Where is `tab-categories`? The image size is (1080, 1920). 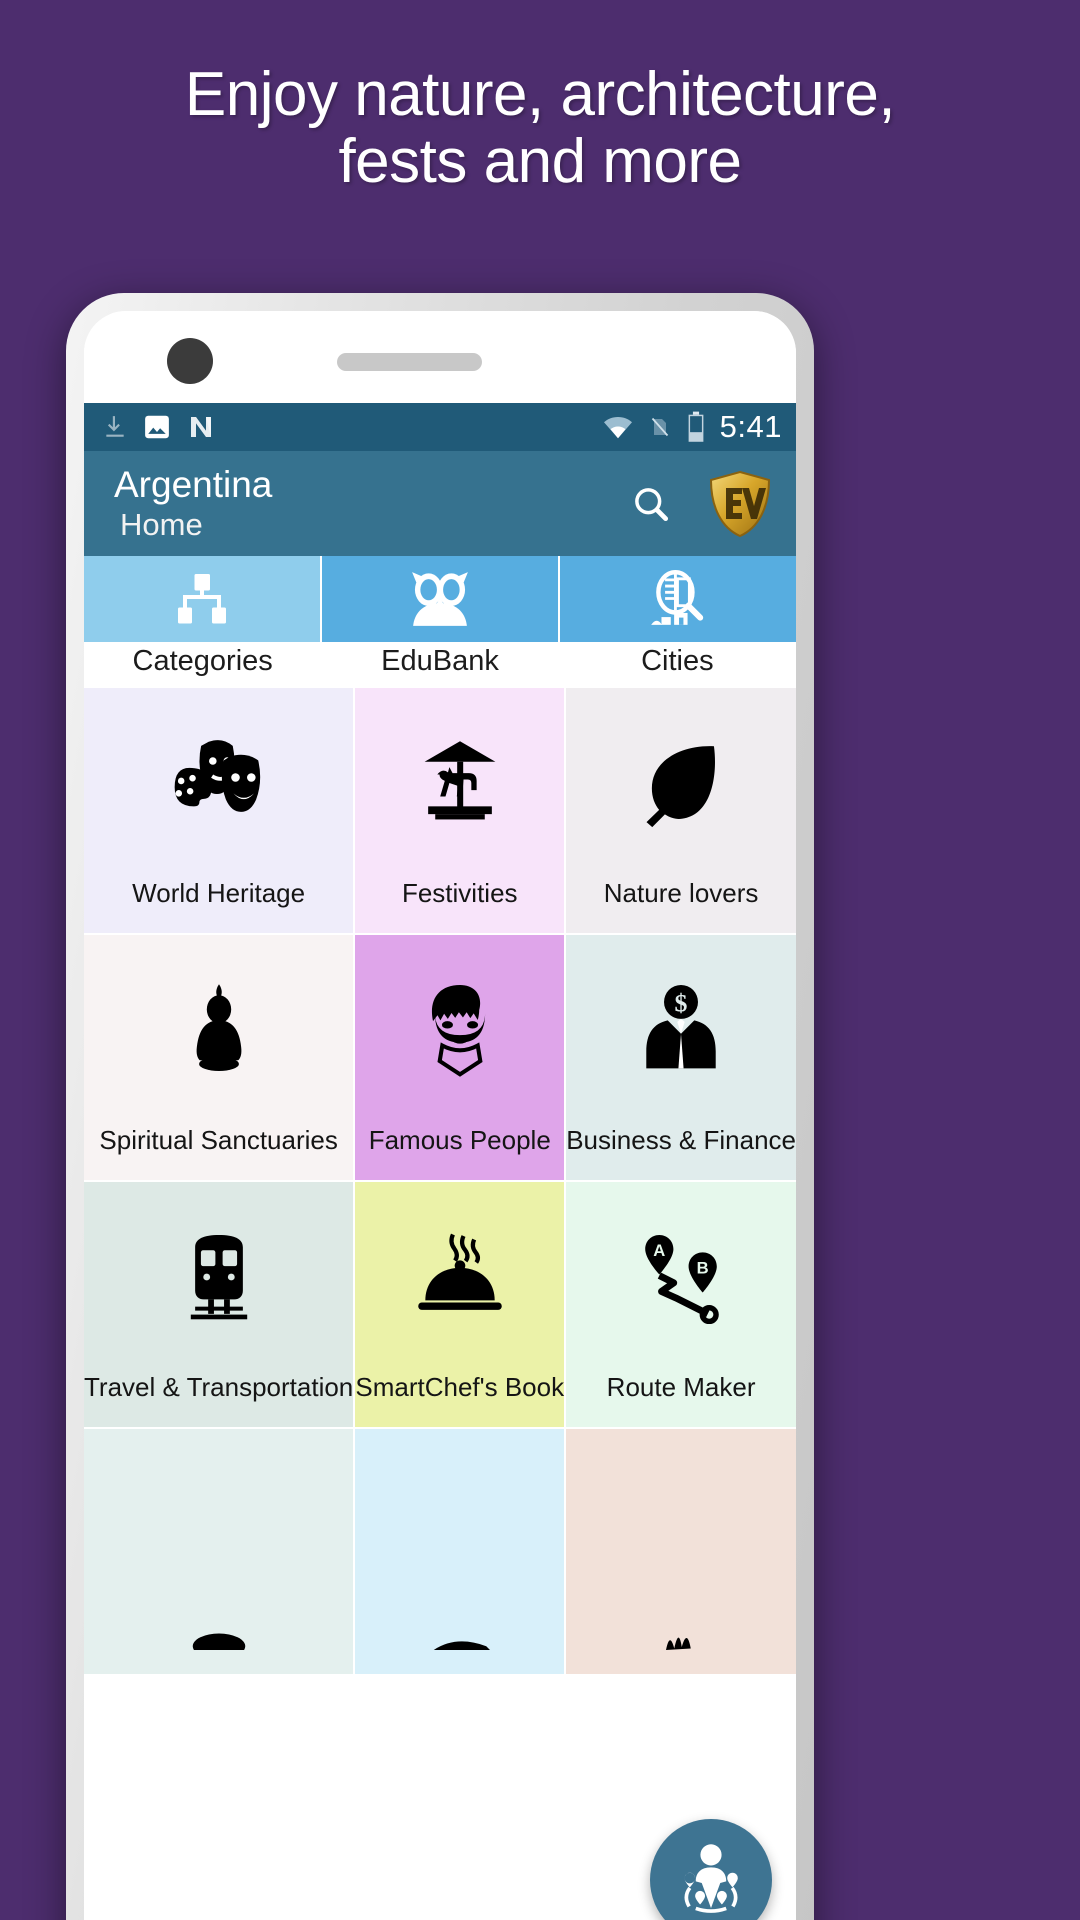
tab-categories is located at coordinates (202, 599).